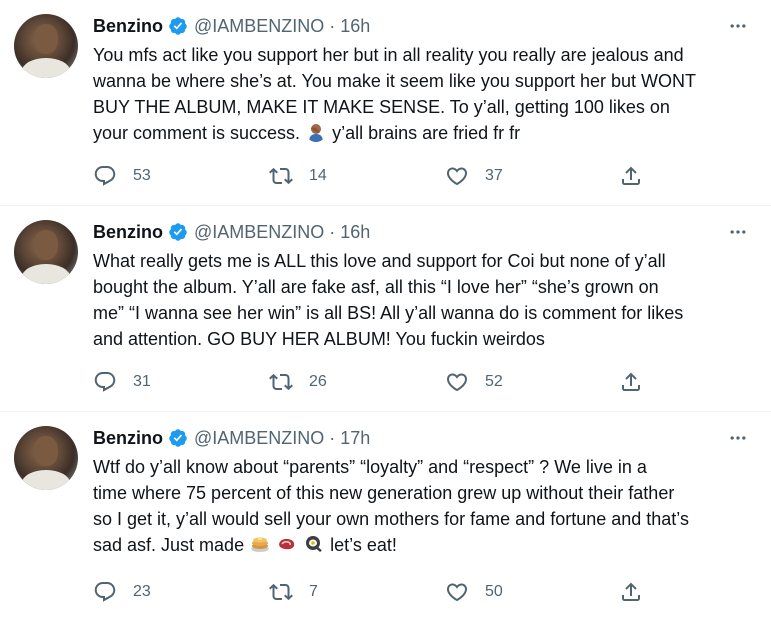 This screenshot has height=628, width=771. What do you see at coordinates (314, 544) in the screenshot?
I see `cooking-emoji` at bounding box center [314, 544].